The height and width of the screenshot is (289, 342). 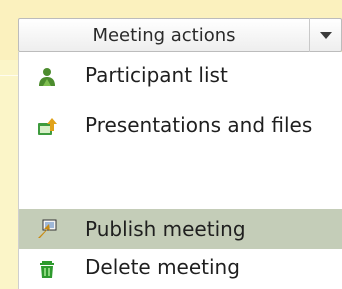 I want to click on participants-icon, so click(x=47, y=77).